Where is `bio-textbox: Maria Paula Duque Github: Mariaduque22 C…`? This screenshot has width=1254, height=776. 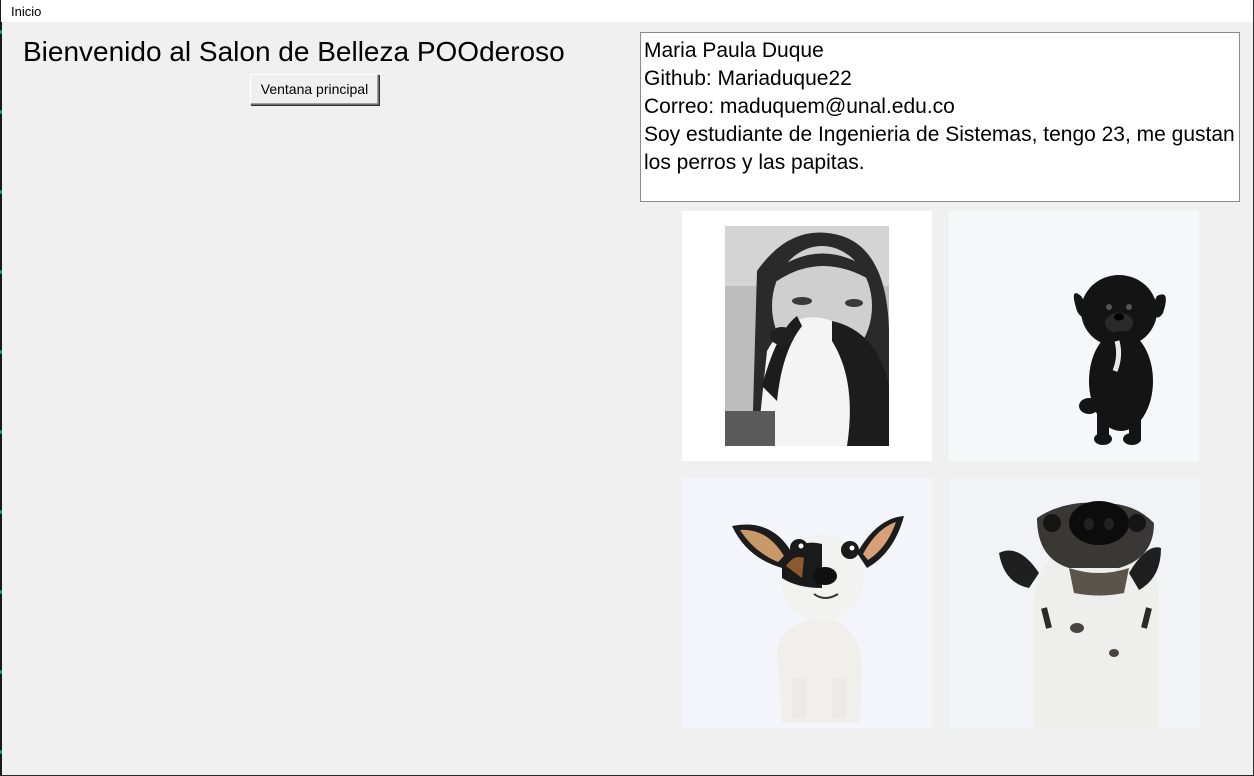
bio-textbox: Maria Paula Duque Github: Mariaduque22 C… is located at coordinates (940, 117).